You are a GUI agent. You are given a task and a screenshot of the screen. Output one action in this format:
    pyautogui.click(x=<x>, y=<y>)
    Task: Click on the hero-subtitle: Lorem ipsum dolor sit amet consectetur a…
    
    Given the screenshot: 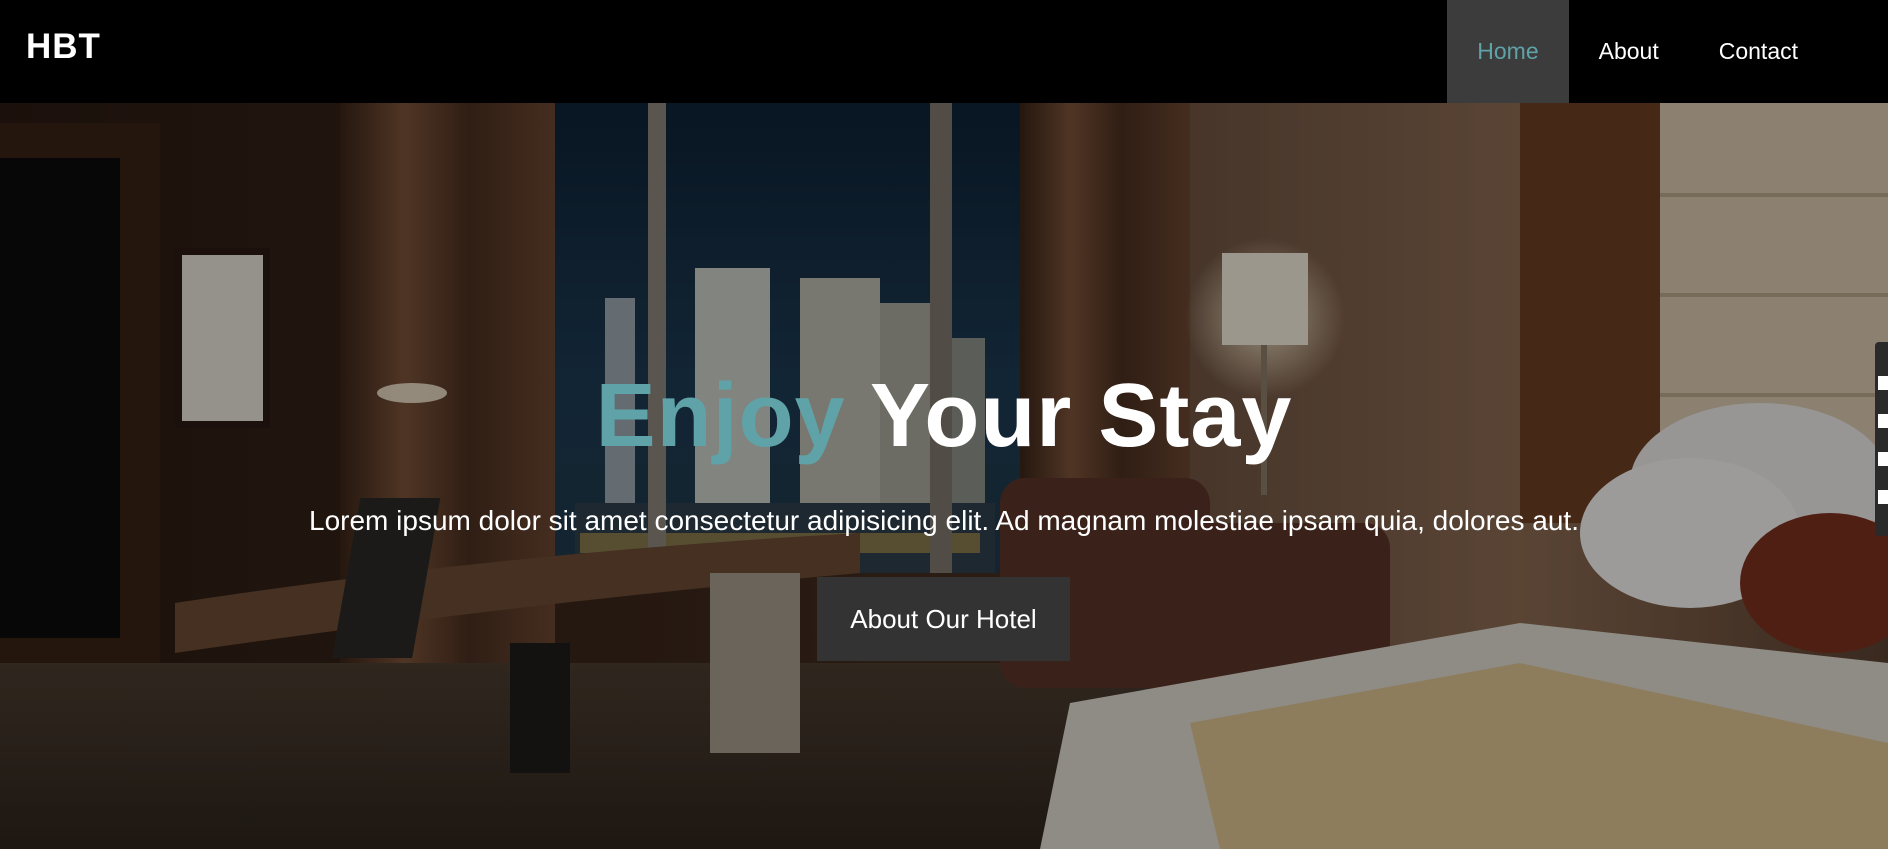 What is the action you would take?
    pyautogui.click(x=944, y=520)
    